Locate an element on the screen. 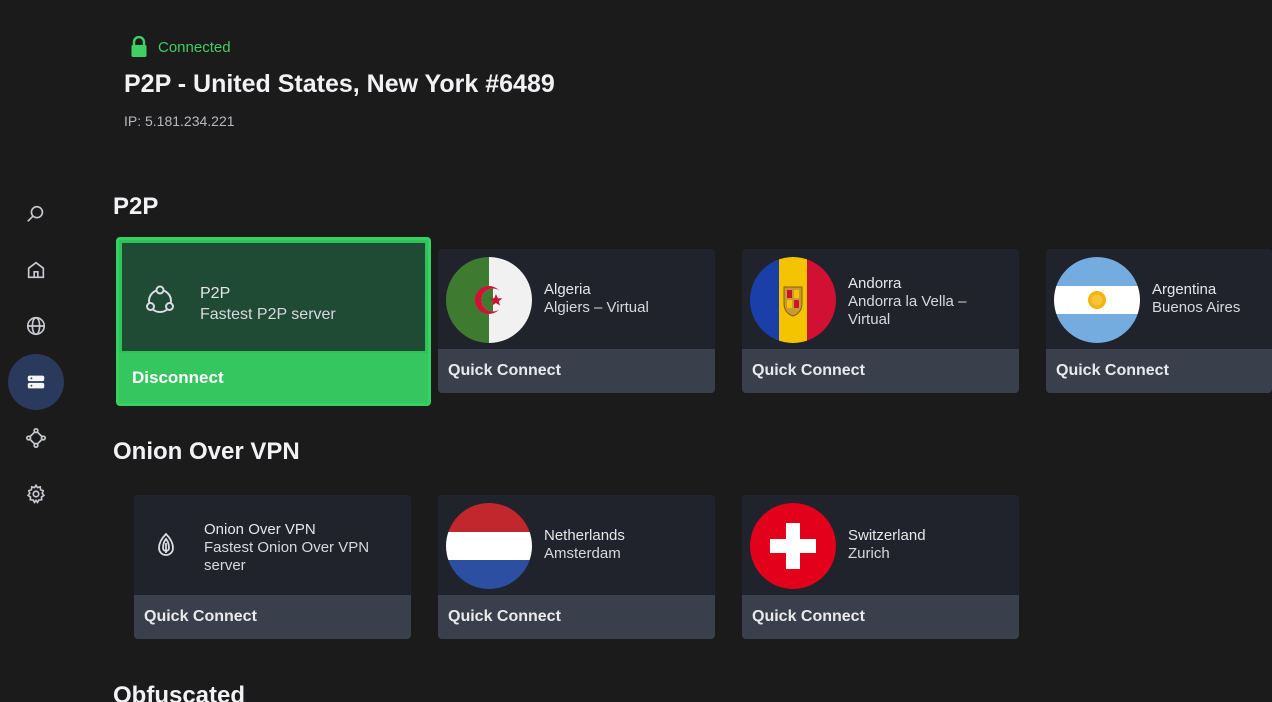  server-card-switzerland: Switzerland Zurich Quick Connect is located at coordinates (880, 567).